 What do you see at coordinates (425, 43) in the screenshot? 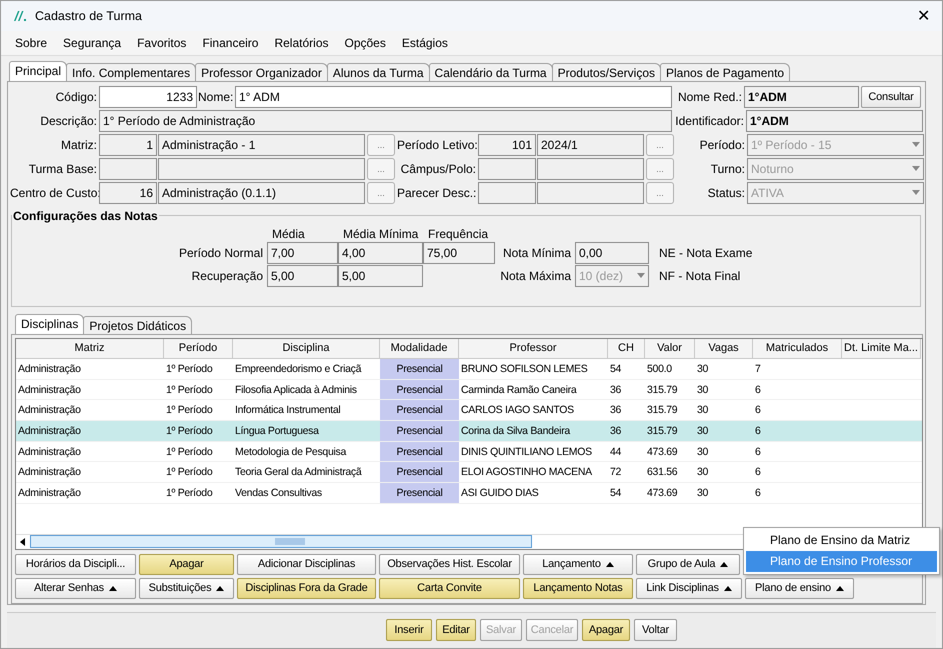
I see `menu-item: Estágios` at bounding box center [425, 43].